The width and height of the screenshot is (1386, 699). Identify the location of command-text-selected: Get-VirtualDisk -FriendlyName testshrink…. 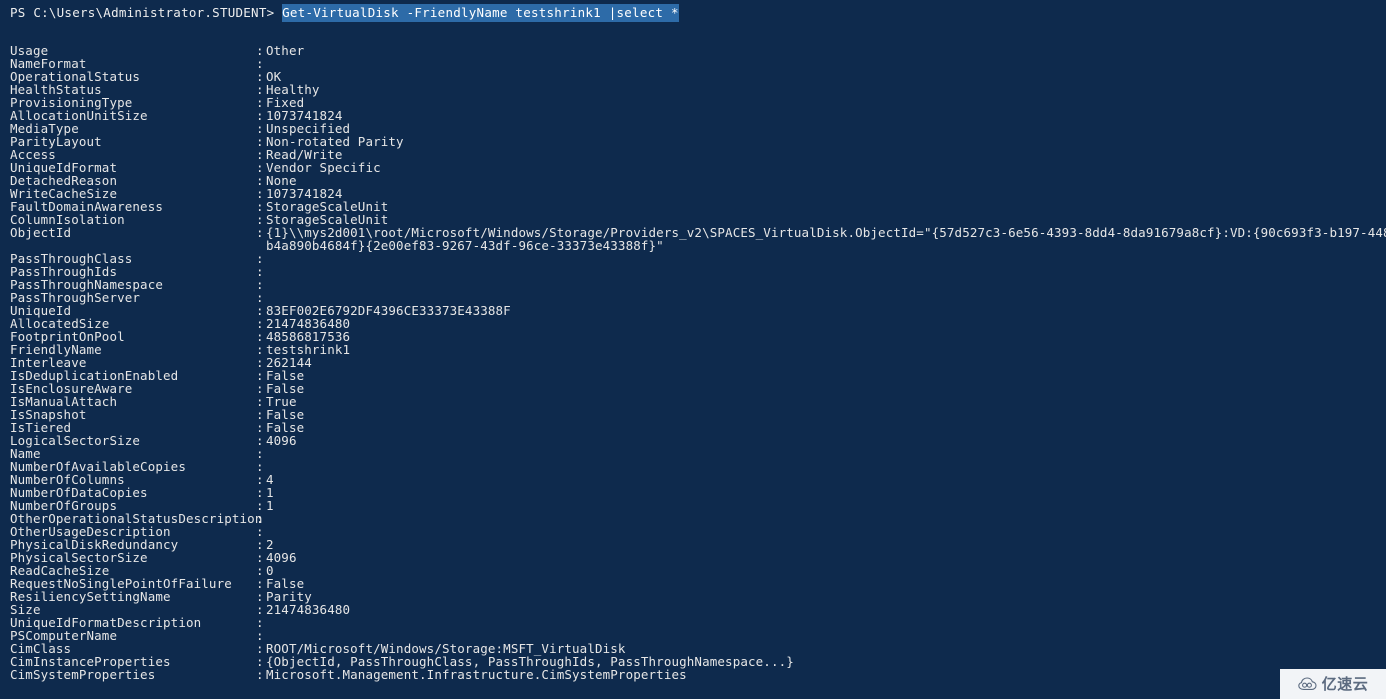
(480, 13).